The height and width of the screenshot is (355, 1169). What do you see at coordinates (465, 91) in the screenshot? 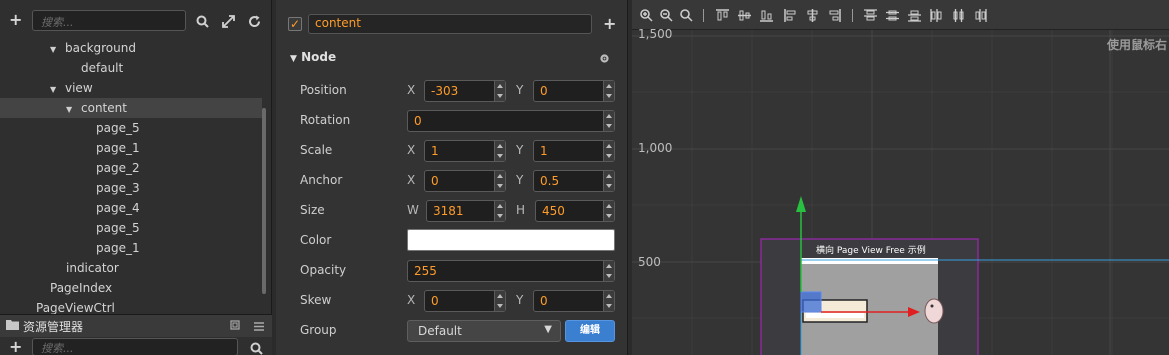
I see `position-x-input: -303` at bounding box center [465, 91].